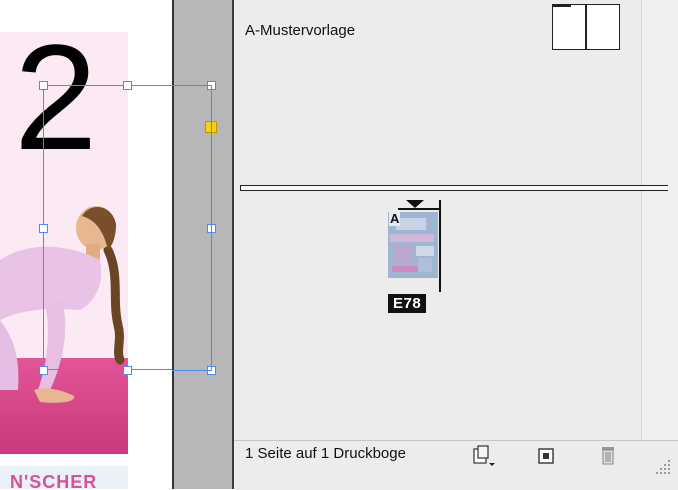  Describe the element at coordinates (609, 456) in the screenshot. I see `delete-page-icon` at that location.